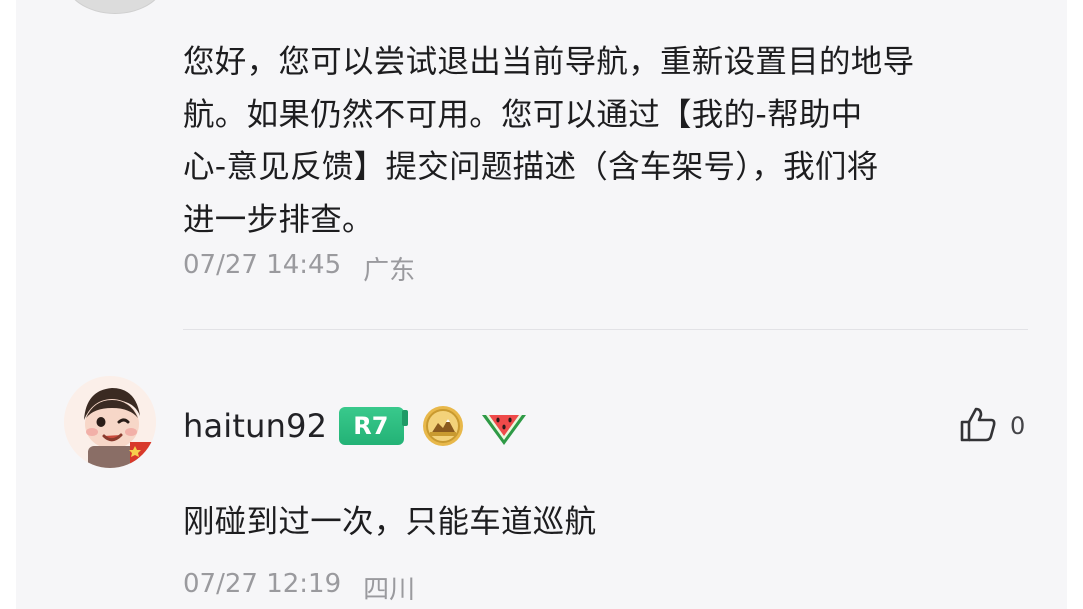 This screenshot has height=609, width=1083. What do you see at coordinates (278, 219) in the screenshot?
I see `reply-line: 进一步排查。` at bounding box center [278, 219].